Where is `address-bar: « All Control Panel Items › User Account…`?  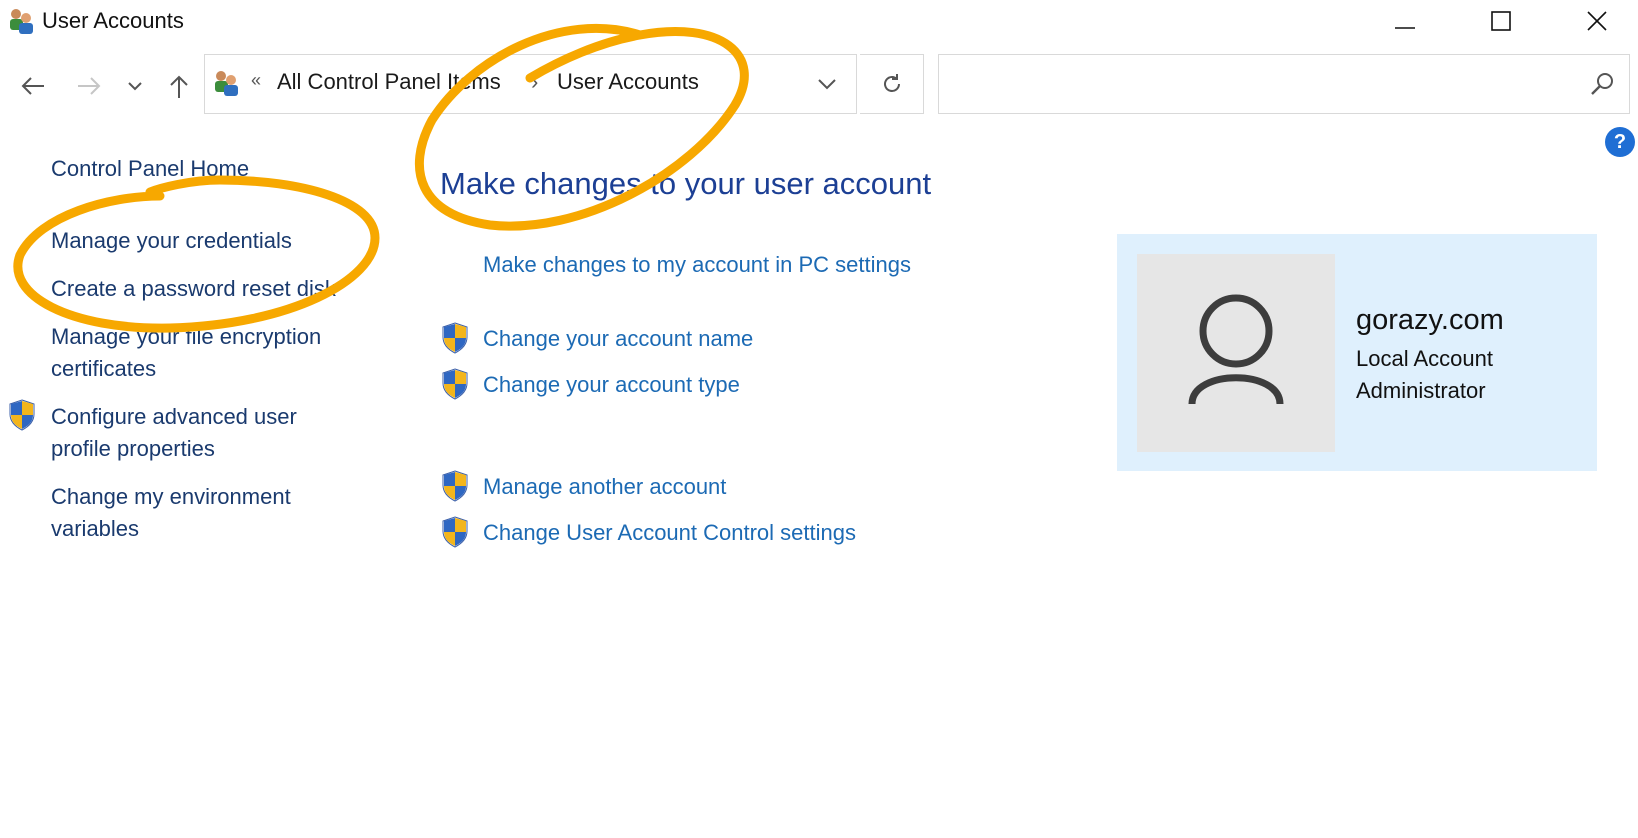 address-bar: « All Control Panel Items › User Account… is located at coordinates (530, 84).